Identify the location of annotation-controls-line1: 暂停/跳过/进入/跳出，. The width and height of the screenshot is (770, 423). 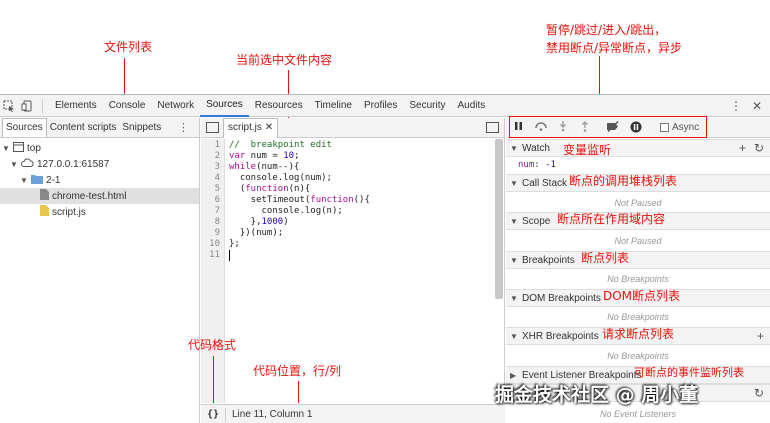
(606, 30).